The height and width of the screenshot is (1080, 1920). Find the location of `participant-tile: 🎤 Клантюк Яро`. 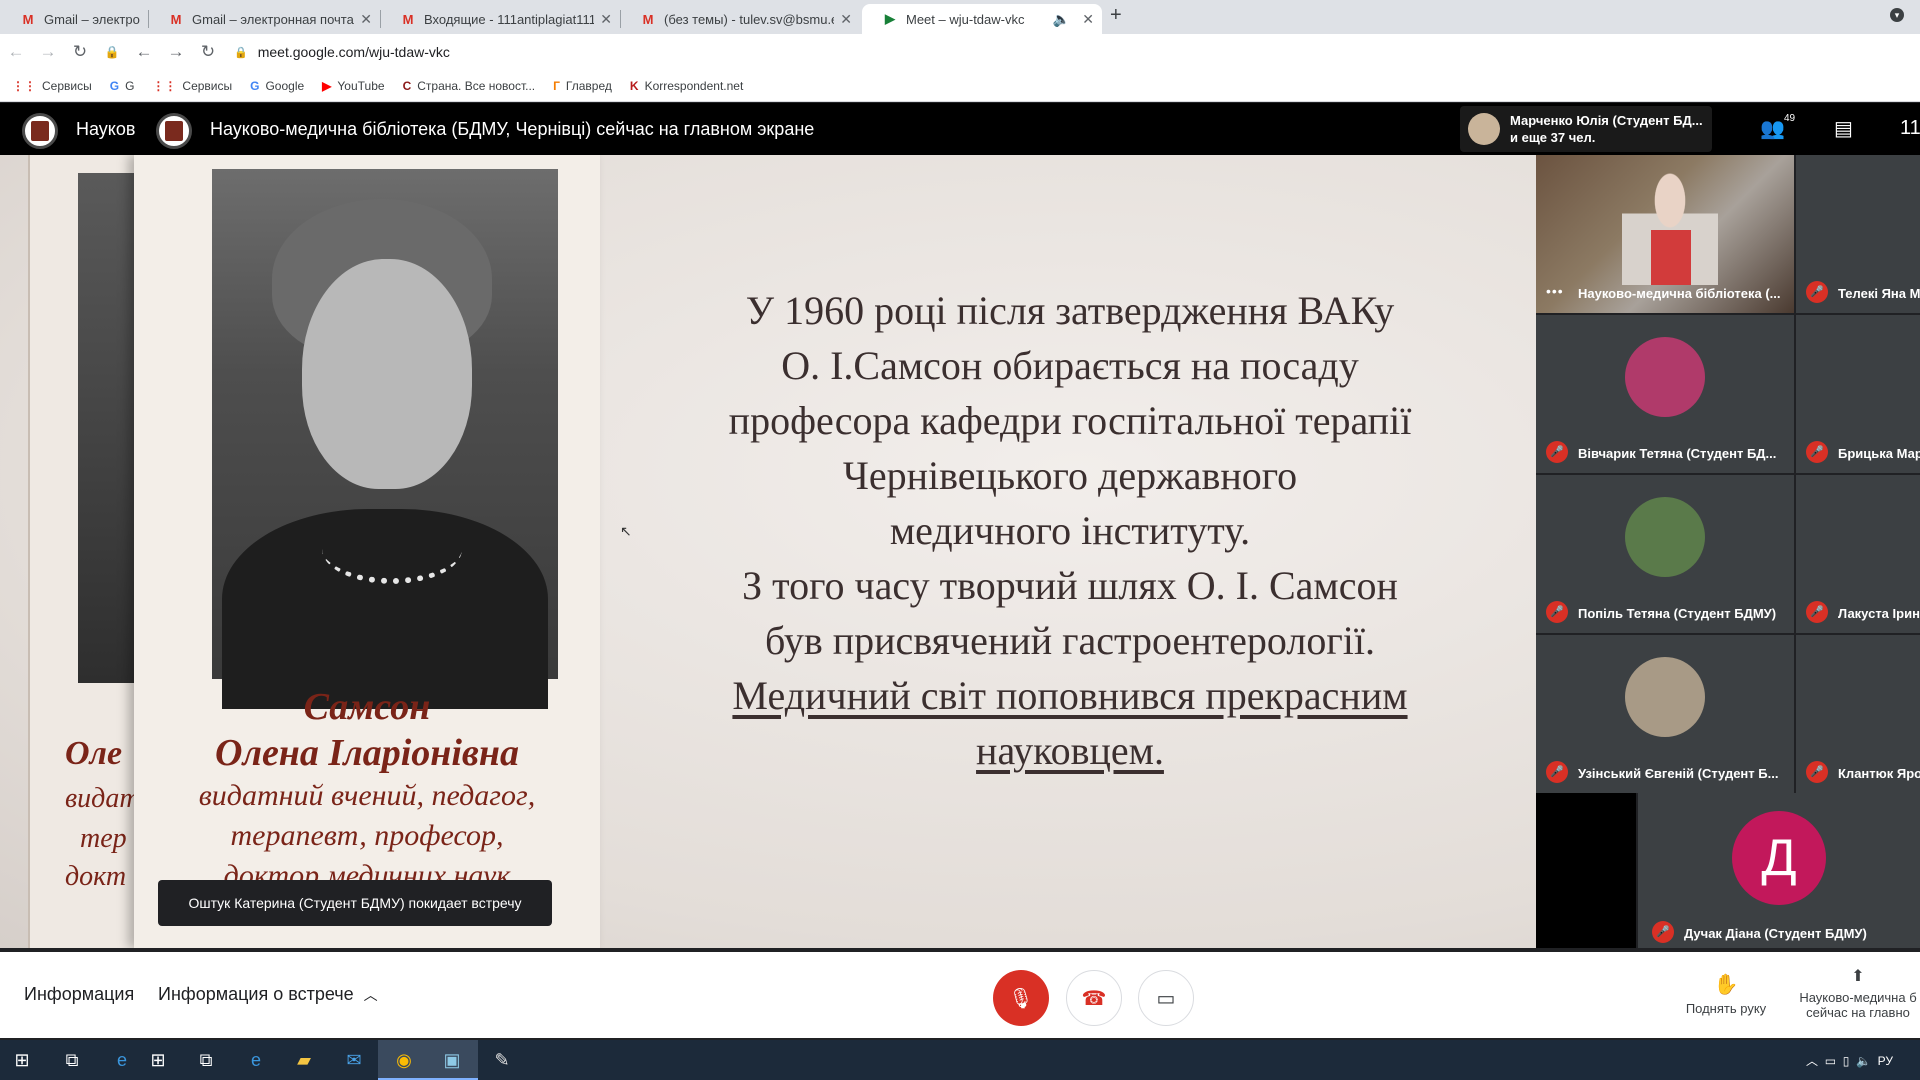

participant-tile: 🎤 Клантюк Яро is located at coordinates (1858, 714).